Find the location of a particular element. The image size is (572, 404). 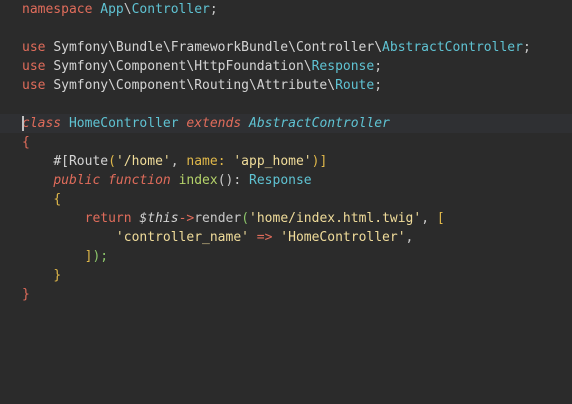

open-brace: { is located at coordinates (26, 142).